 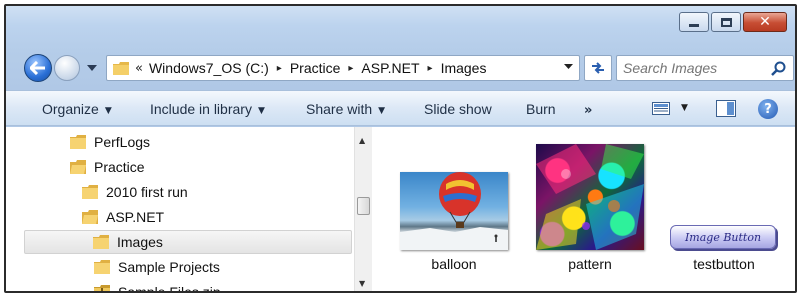 I want to click on share-with-menu: Share with ▼, so click(x=345, y=109).